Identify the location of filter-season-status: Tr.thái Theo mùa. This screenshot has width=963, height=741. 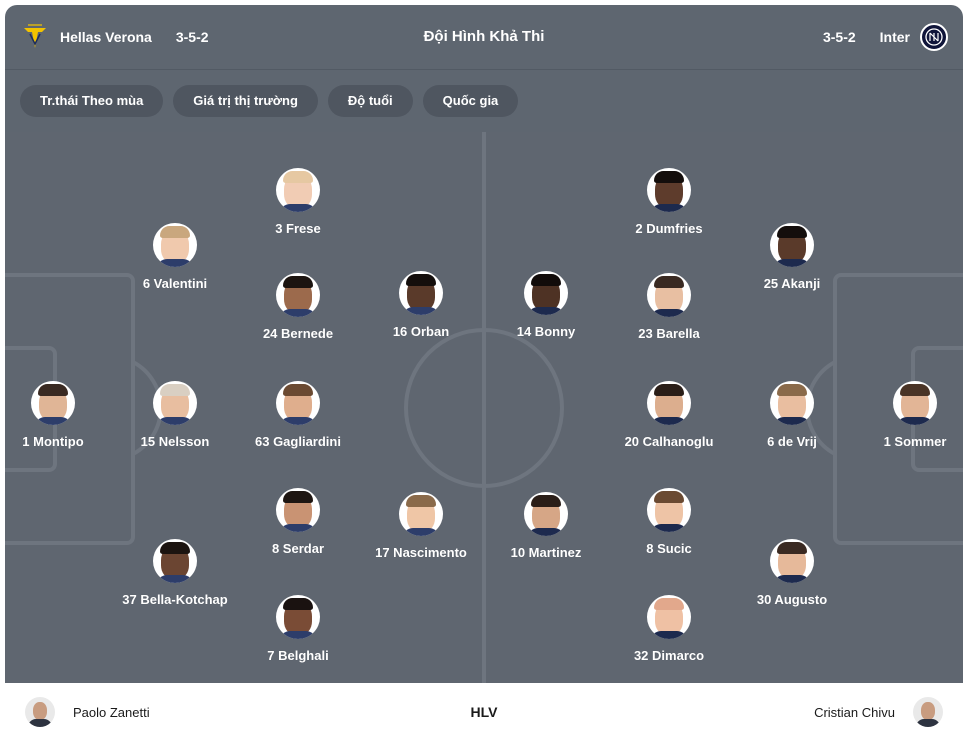
(92, 101).